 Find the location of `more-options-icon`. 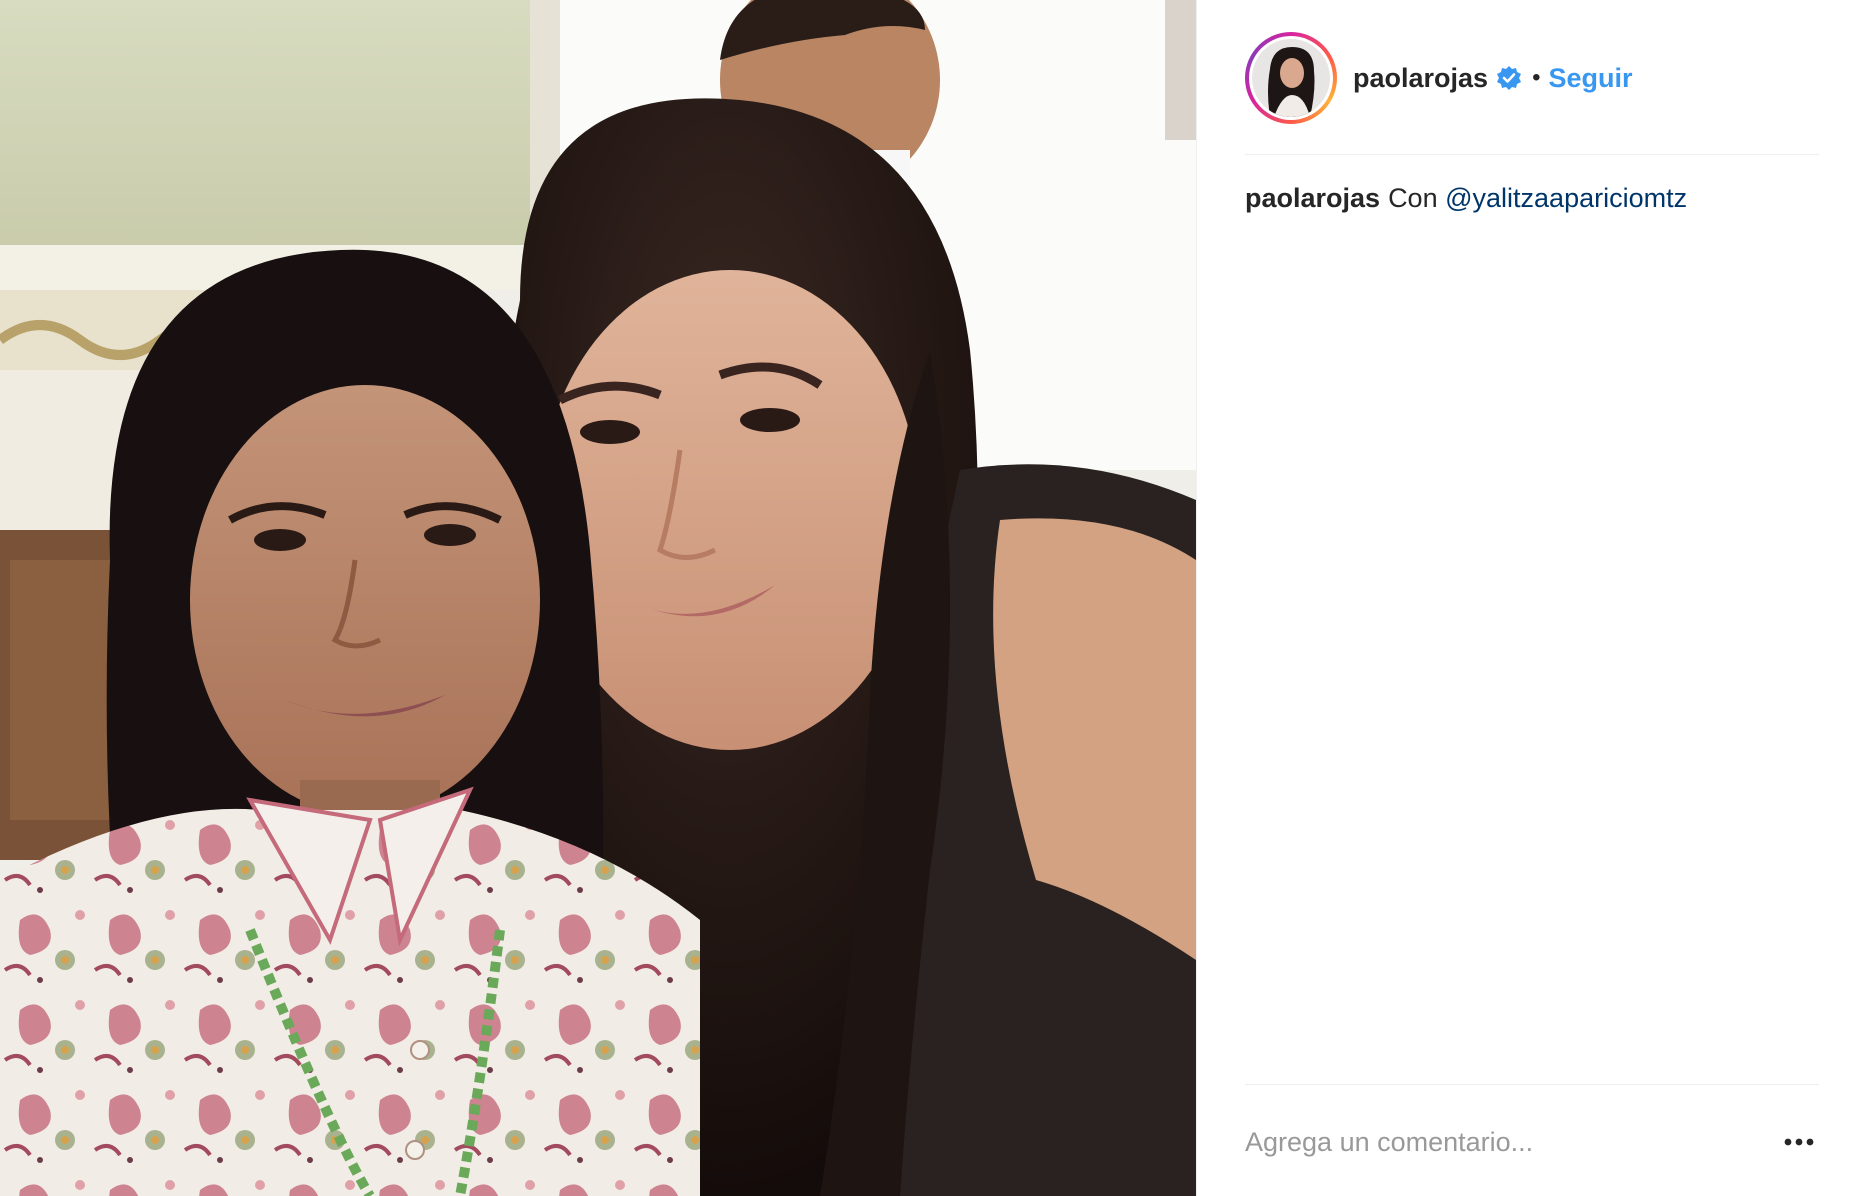

more-options-icon is located at coordinates (1799, 1142).